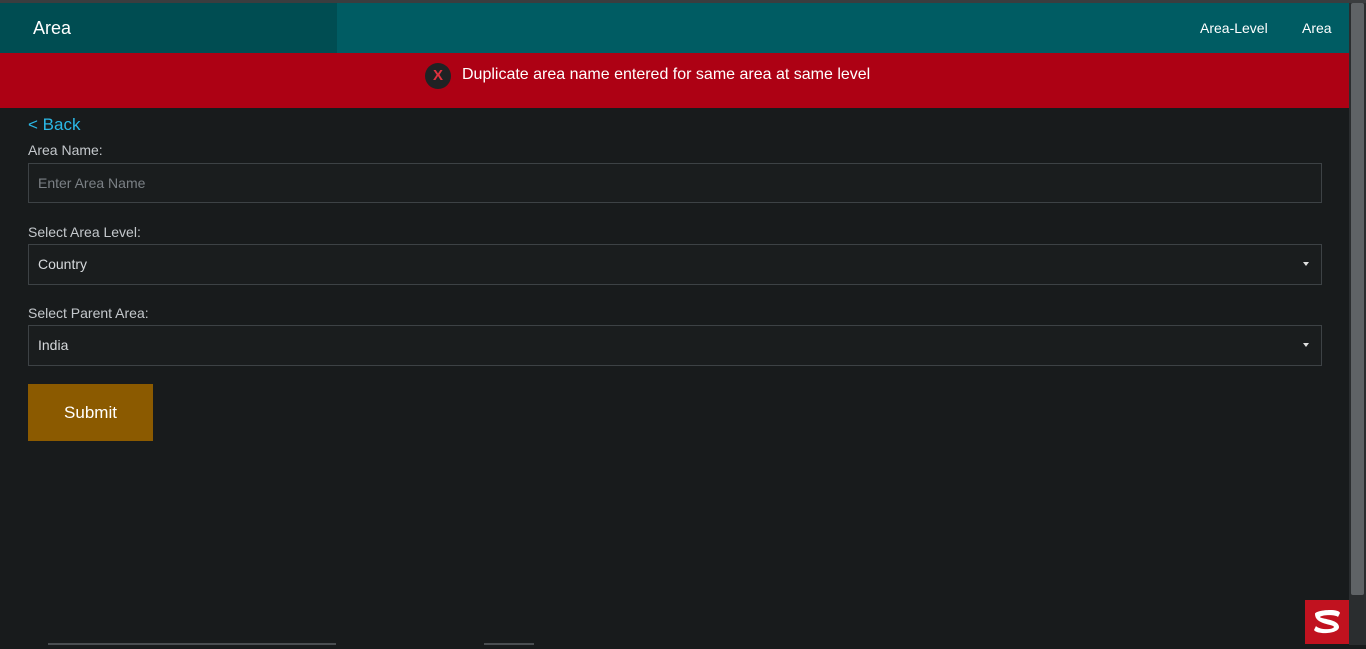  I want to click on submit-button: Submit, so click(90, 412).